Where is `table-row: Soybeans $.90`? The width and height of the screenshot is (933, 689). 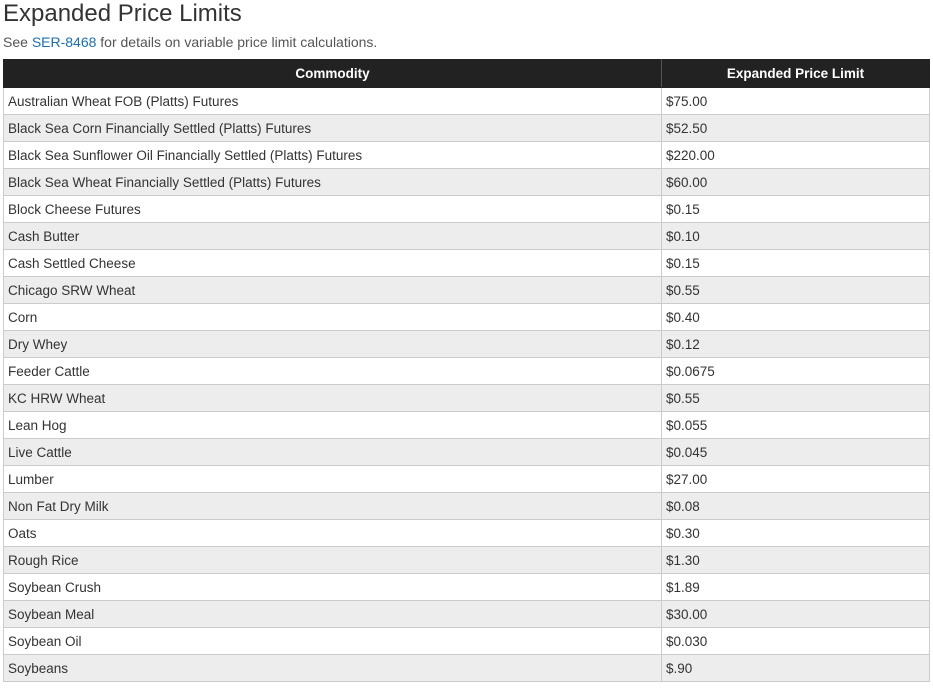 table-row: Soybeans $.90 is located at coordinates (466, 668).